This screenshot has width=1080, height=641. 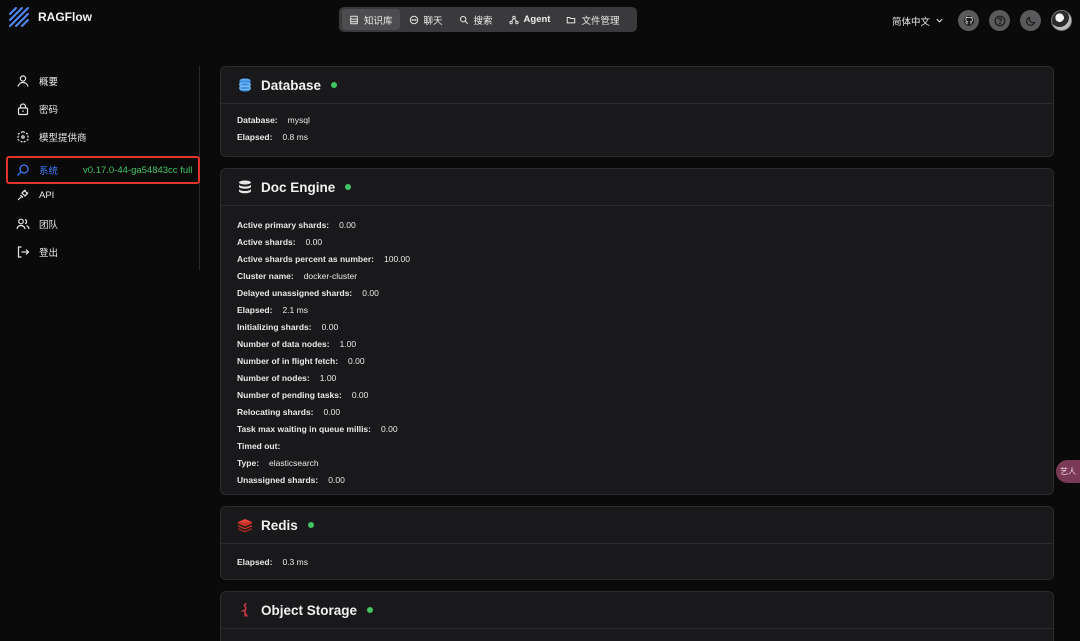 I want to click on side-tab-label: 艺人, so click(x=1068, y=471).